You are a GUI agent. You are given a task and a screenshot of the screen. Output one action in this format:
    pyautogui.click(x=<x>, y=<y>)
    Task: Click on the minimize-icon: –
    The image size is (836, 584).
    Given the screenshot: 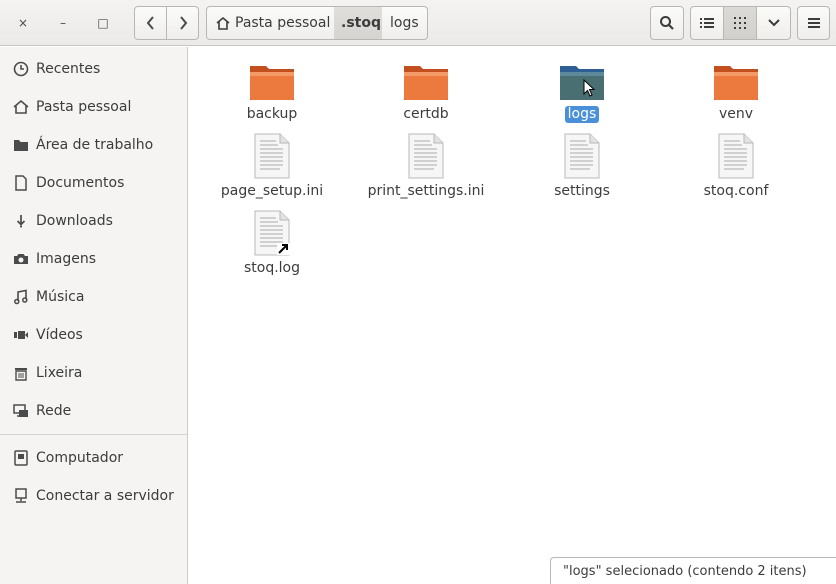 What is the action you would take?
    pyautogui.click(x=63, y=23)
    